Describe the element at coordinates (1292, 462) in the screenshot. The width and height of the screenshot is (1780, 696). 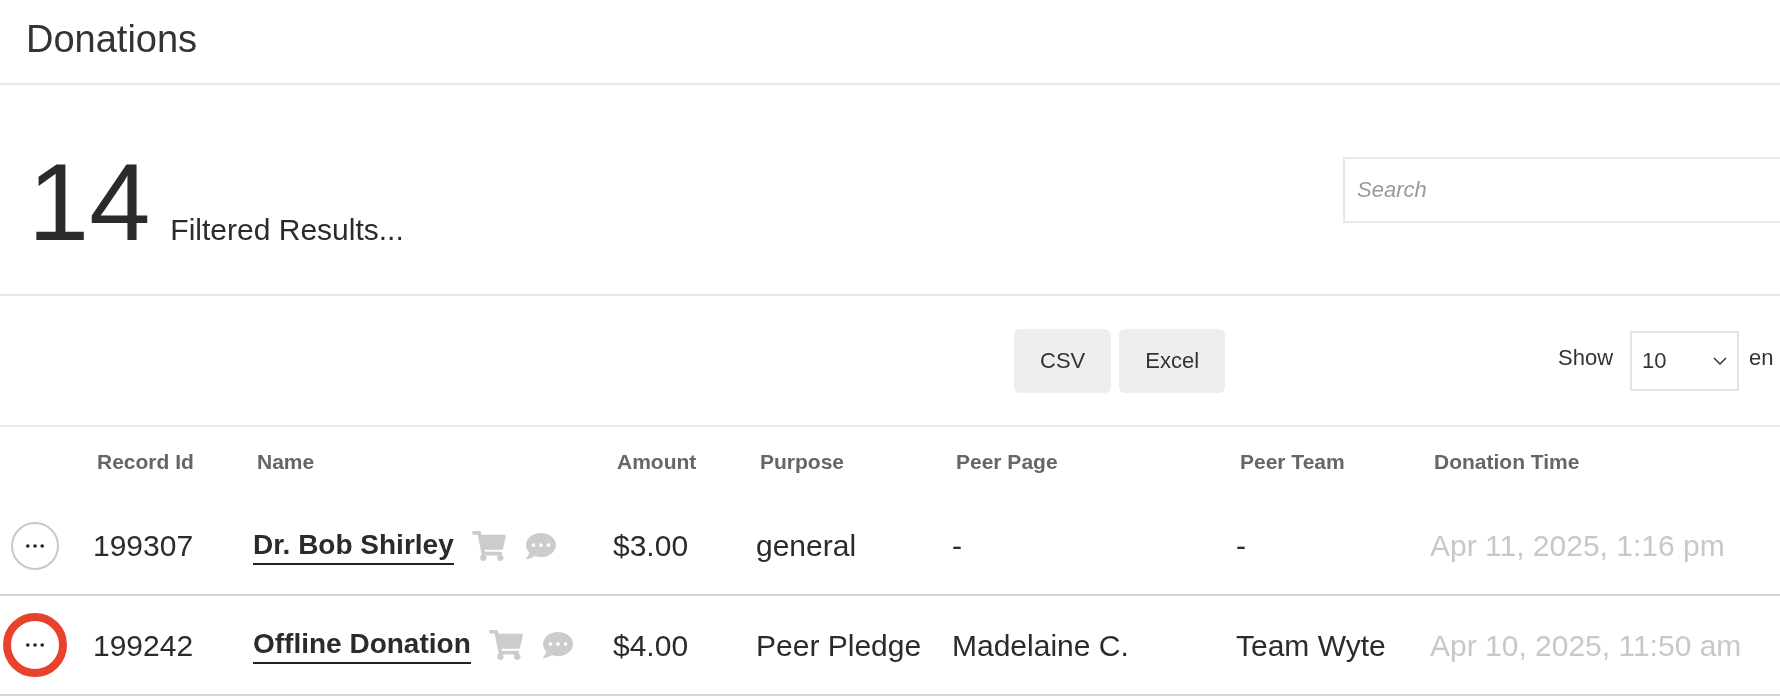
I see `column-header: Peer Team` at that location.